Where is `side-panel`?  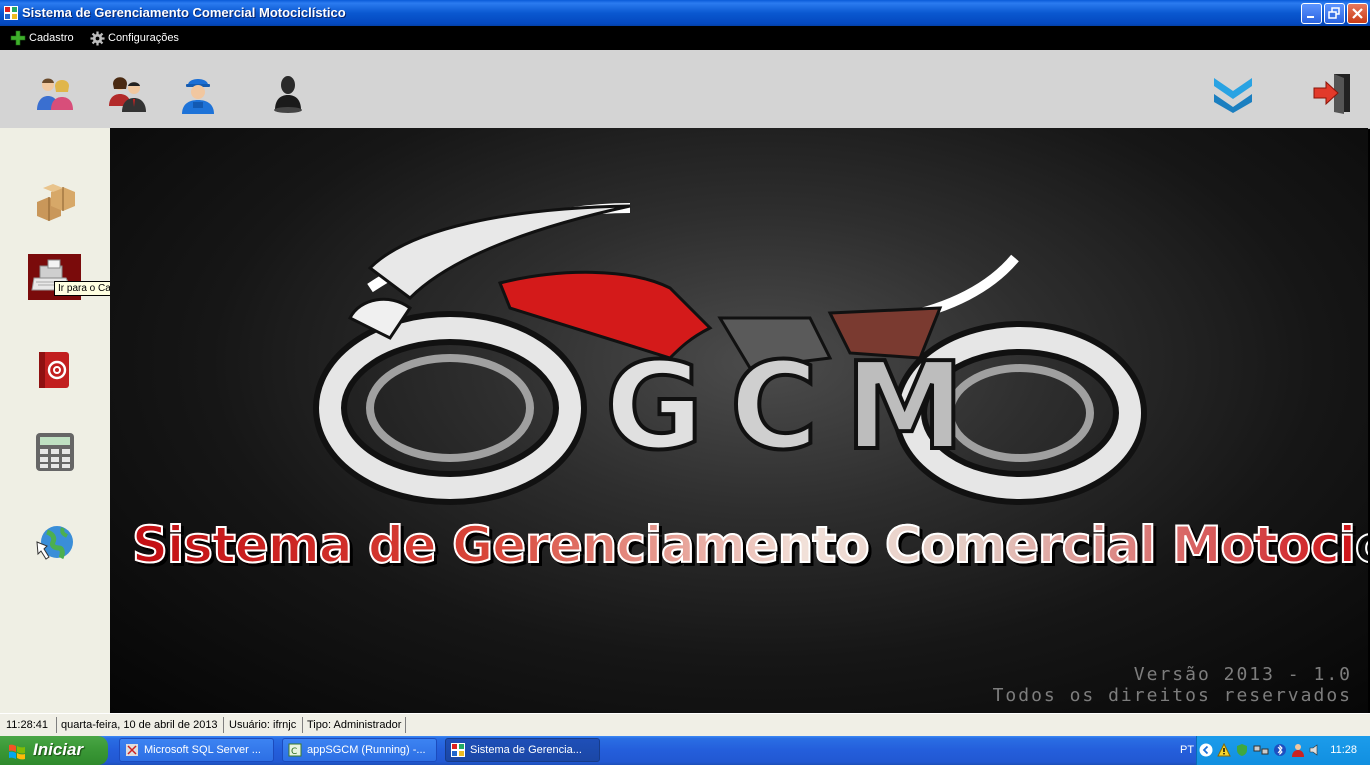
side-panel is located at coordinates (55, 420).